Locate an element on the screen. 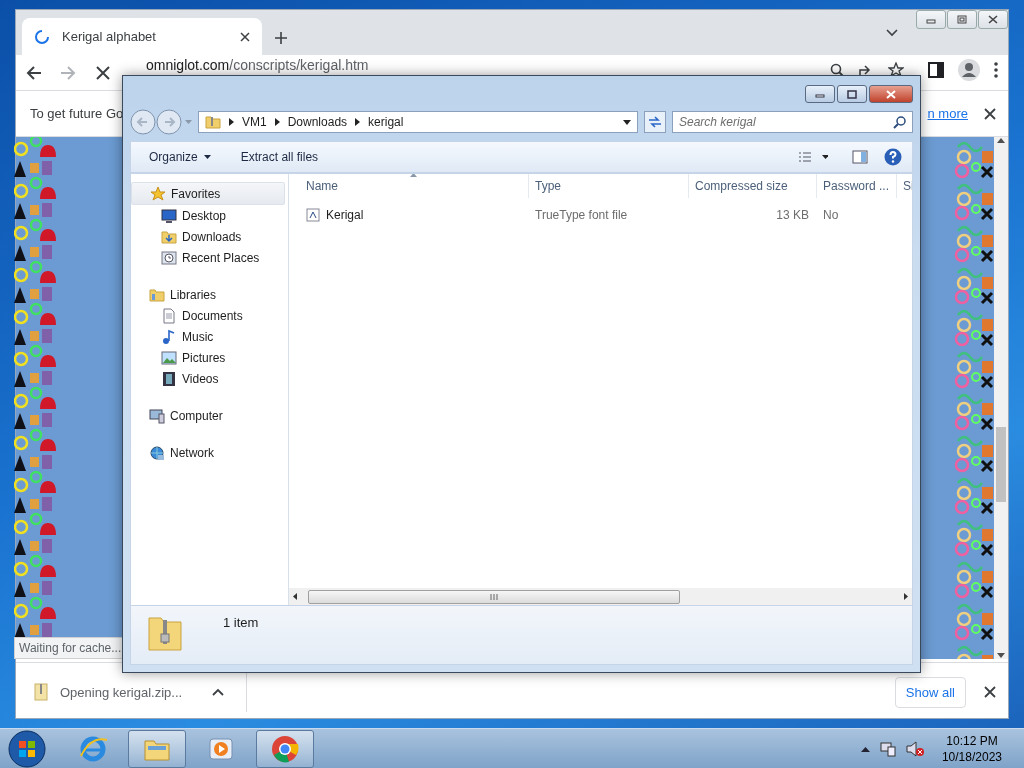  preview-pane-icon is located at coordinates (860, 157).